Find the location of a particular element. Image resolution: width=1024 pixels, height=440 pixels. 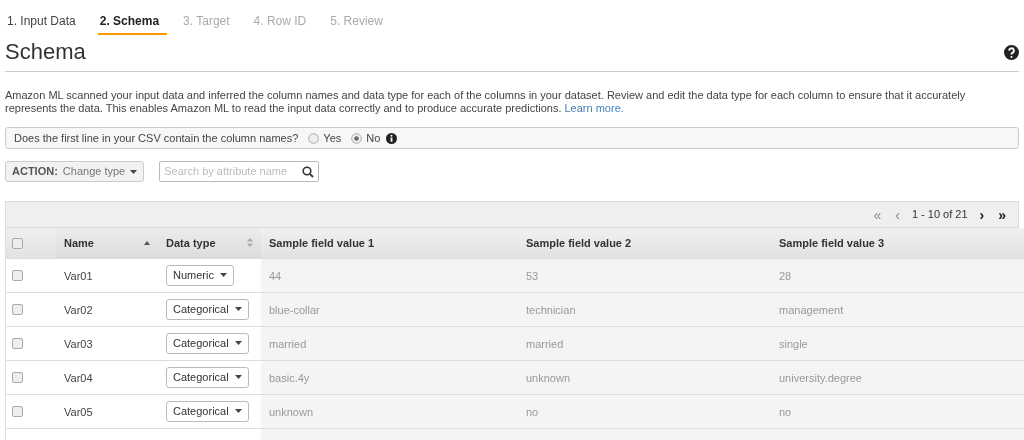

sort-icon is located at coordinates (250, 243).